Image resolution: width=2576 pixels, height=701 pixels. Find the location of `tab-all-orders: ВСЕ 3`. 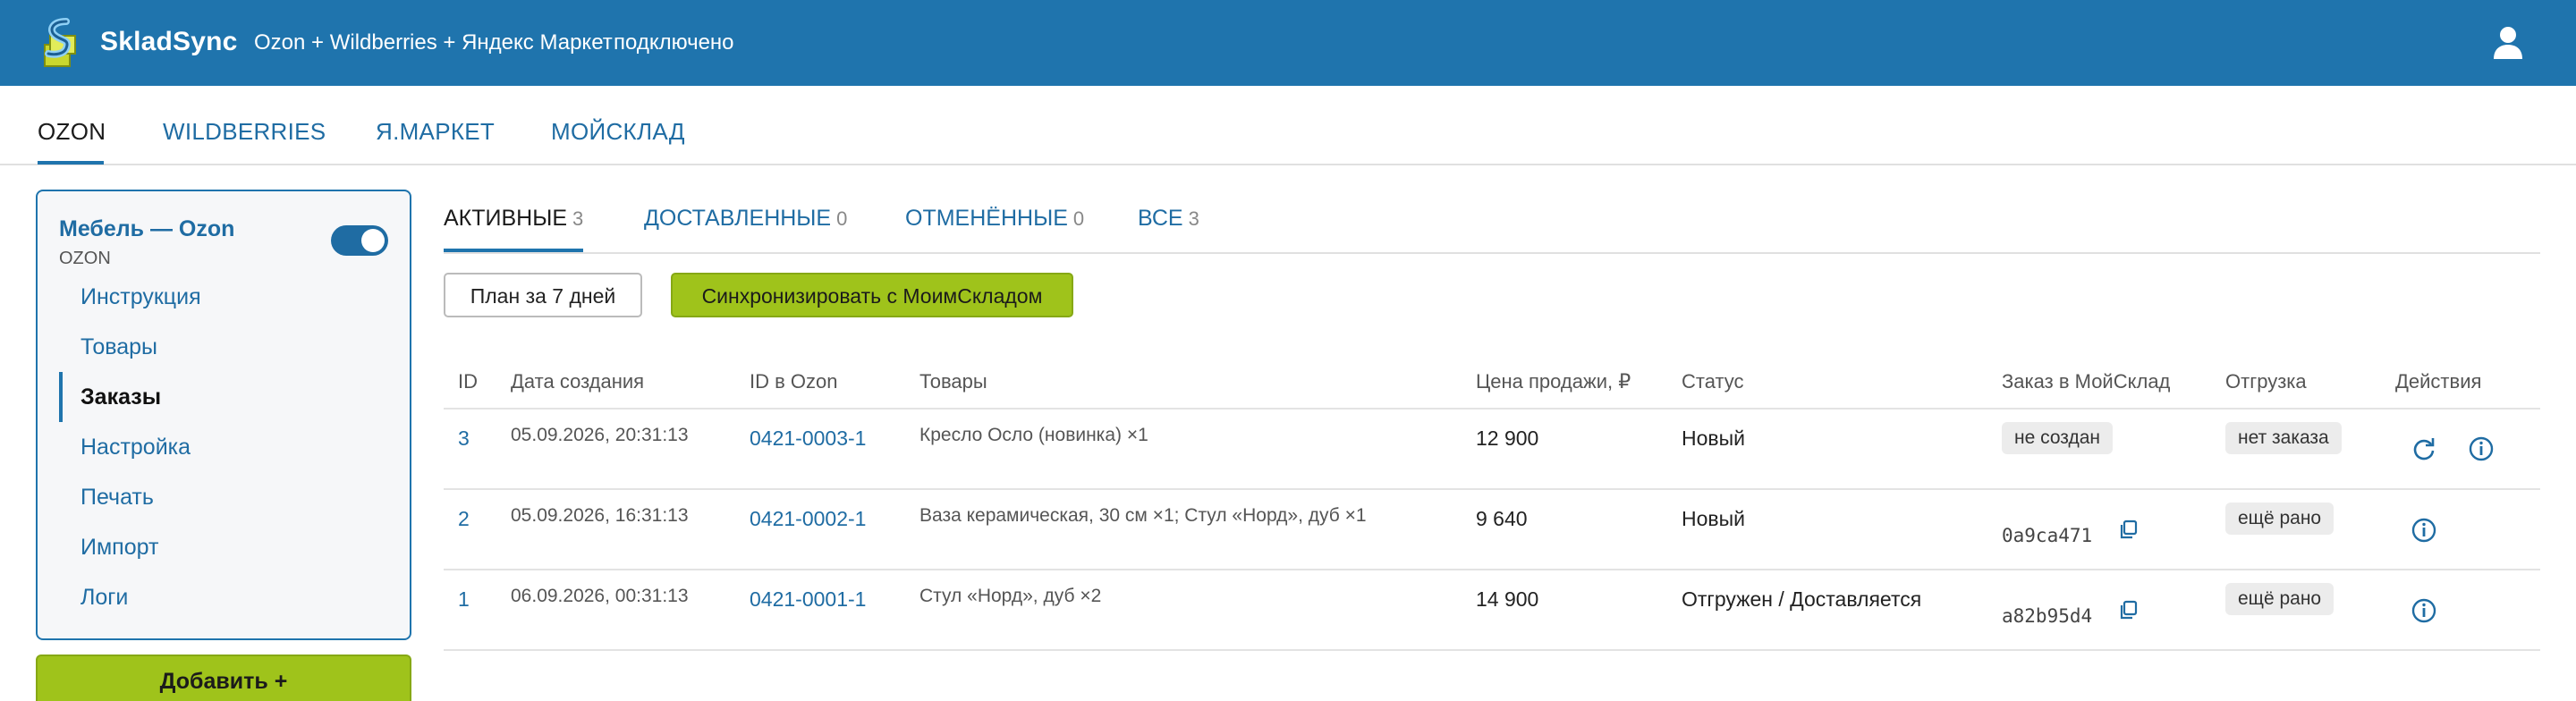

tab-all-orders: ВСЕ 3 is located at coordinates (1168, 219).